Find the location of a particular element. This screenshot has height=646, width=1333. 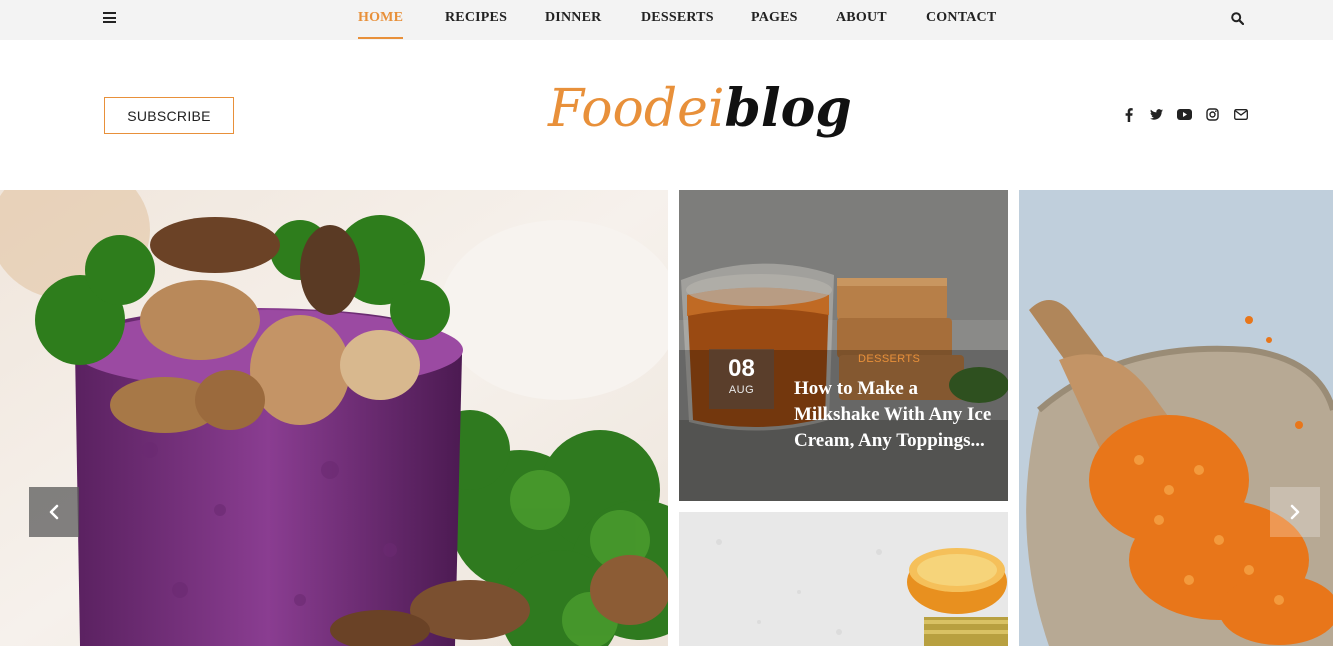

post-category-link: DESSERTS is located at coordinates (889, 359).